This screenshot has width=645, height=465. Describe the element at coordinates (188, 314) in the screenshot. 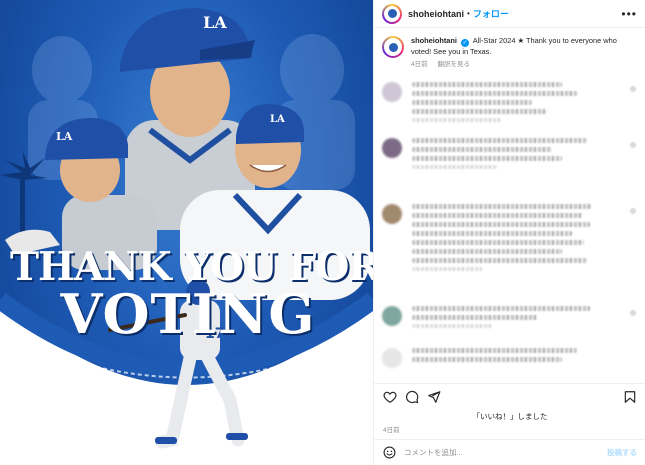

I see `poster-headline-line2: VOTING` at that location.